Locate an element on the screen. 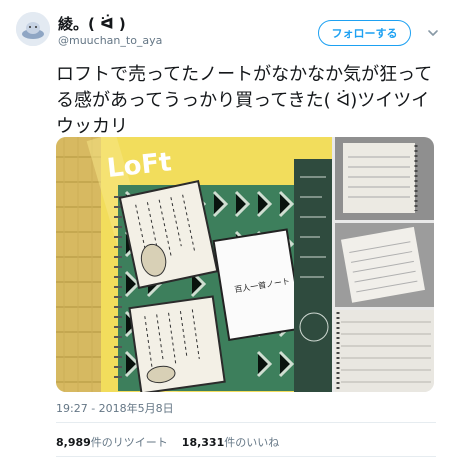 The image size is (450, 475). avatar is located at coordinates (33, 29).